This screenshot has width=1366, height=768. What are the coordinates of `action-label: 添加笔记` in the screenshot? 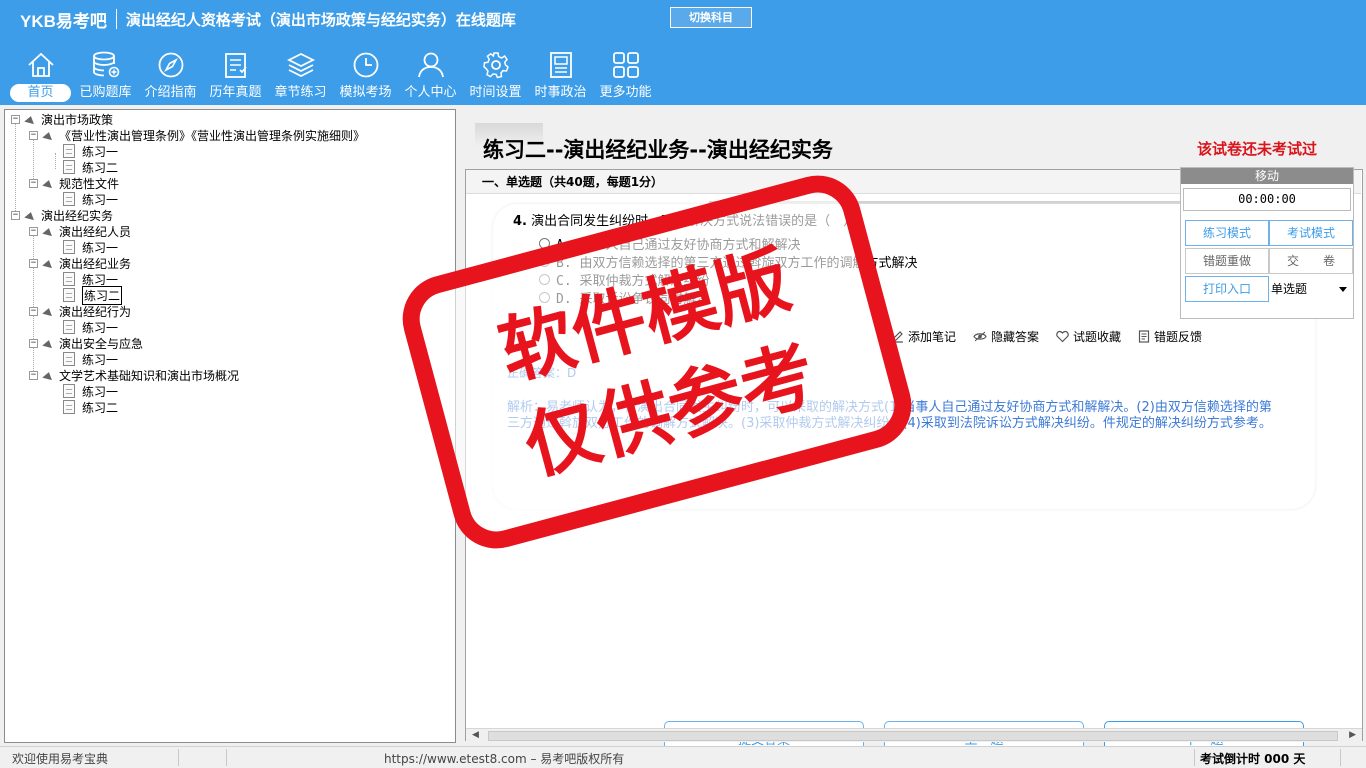 It's located at (932, 337).